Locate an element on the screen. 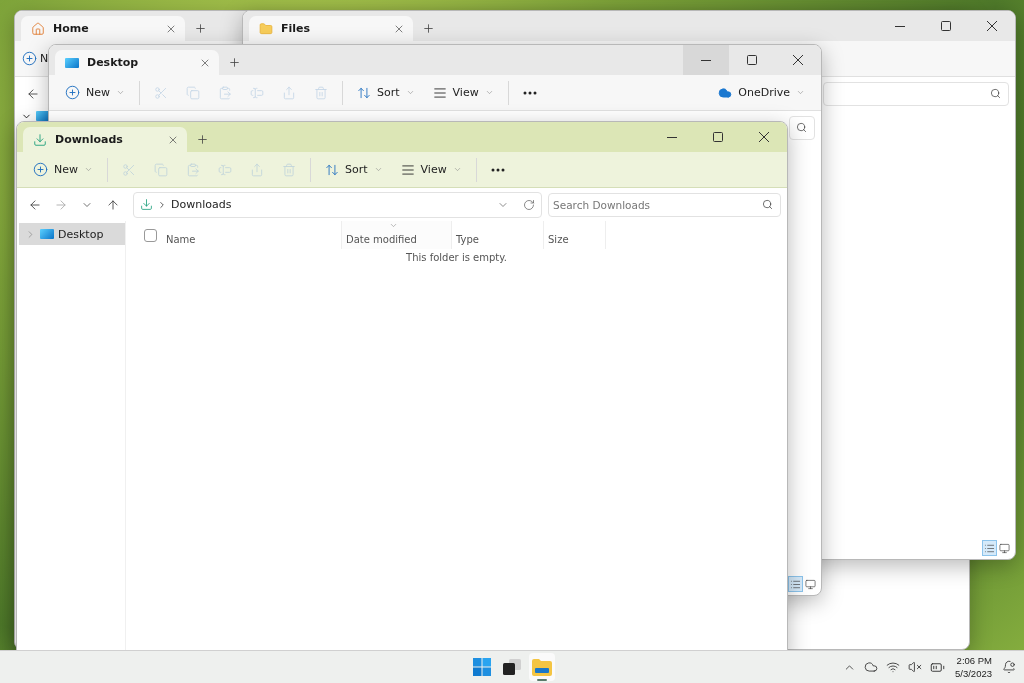 This screenshot has width=1024, height=683. tab: Desktop is located at coordinates (137, 62).